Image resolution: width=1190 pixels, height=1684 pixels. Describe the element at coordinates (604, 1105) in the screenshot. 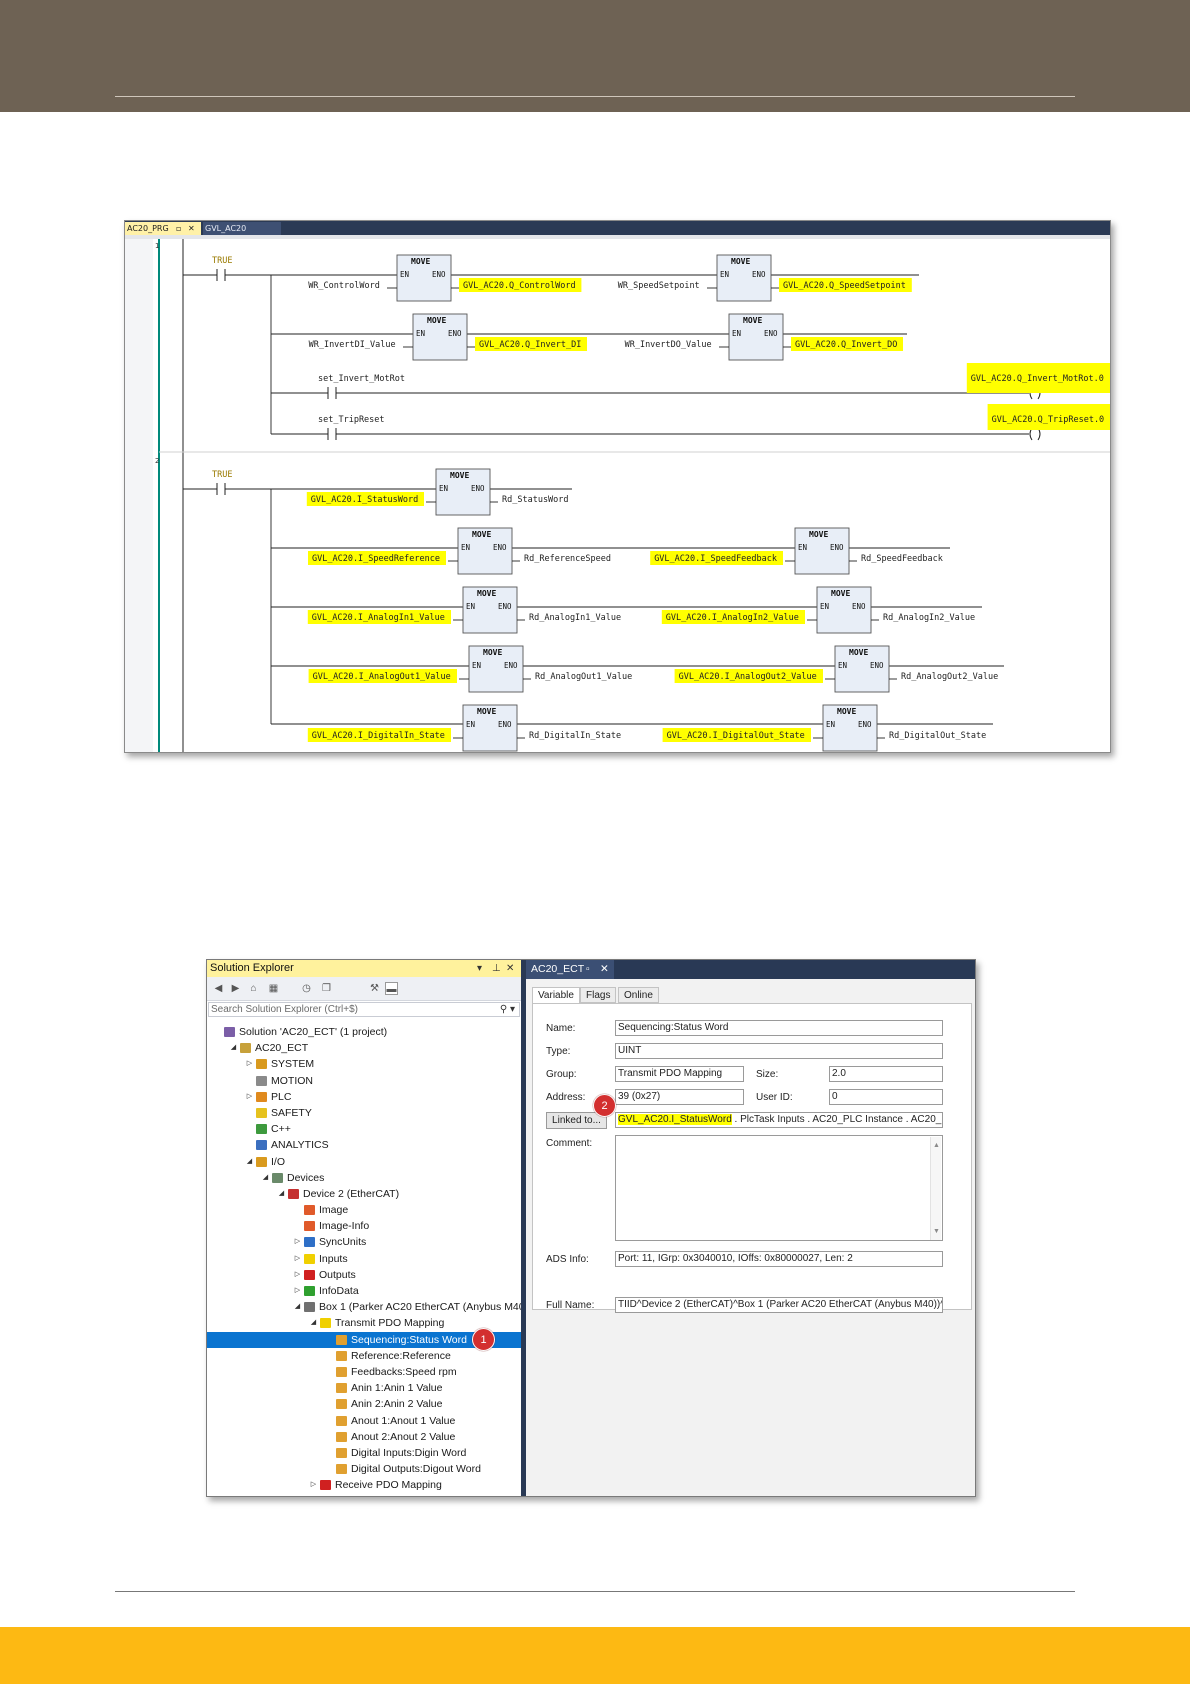

I see `callout-badge-2: 2` at that location.